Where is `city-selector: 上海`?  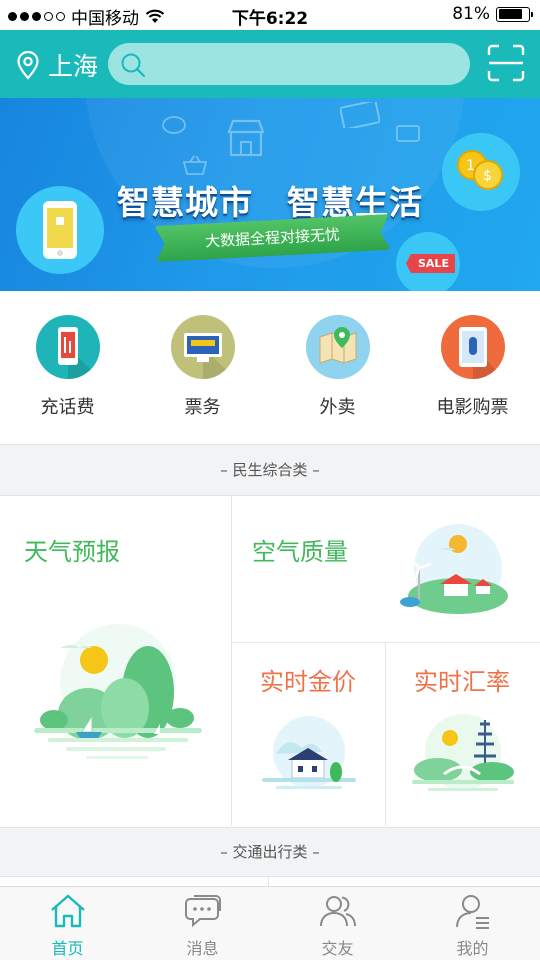
city-selector: 上海 is located at coordinates (57, 65).